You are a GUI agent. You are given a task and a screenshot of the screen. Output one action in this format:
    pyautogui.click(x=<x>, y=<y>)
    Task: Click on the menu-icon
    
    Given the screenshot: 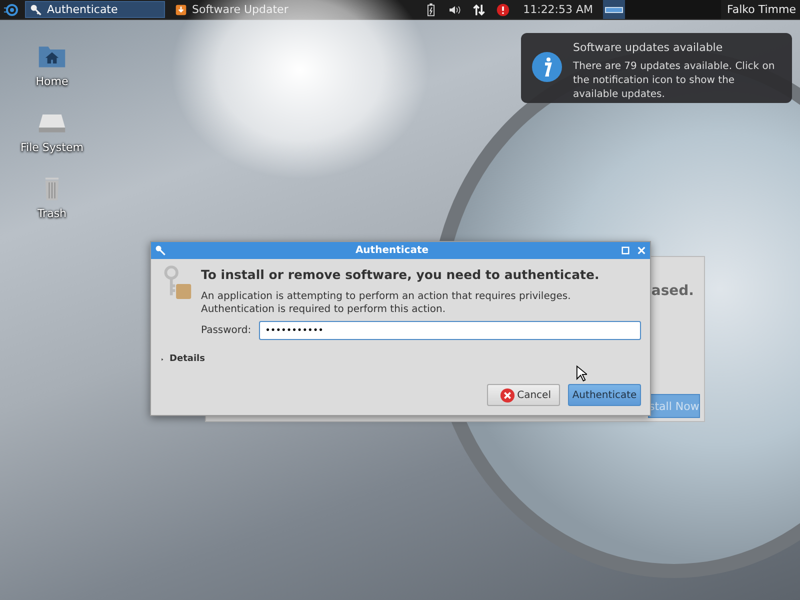 What is the action you would take?
    pyautogui.click(x=11, y=10)
    